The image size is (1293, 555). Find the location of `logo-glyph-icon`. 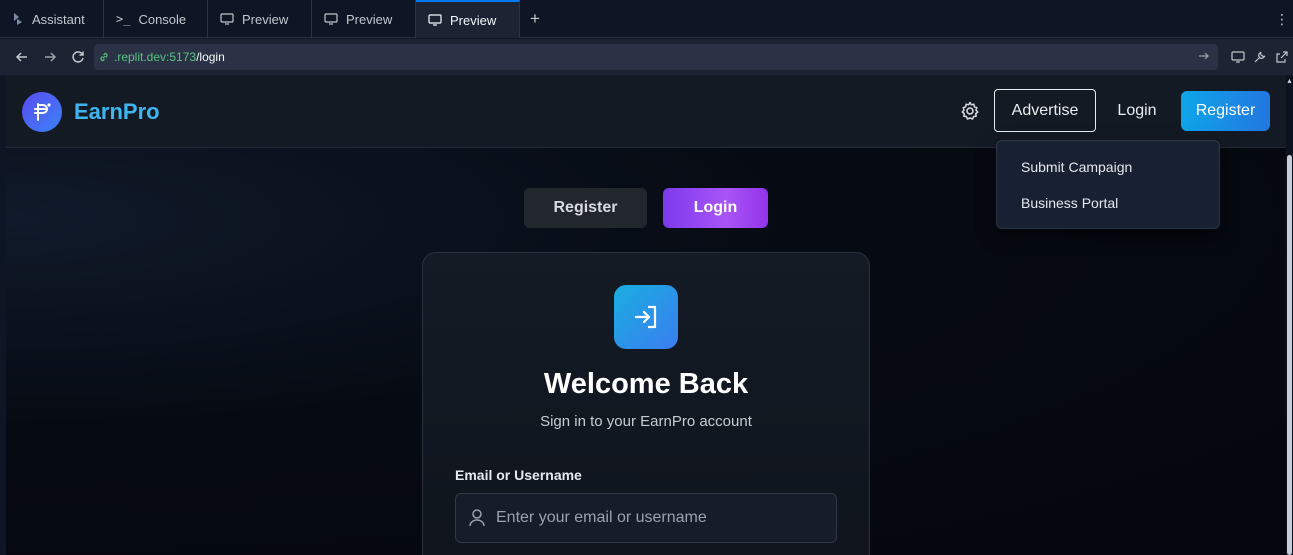

logo-glyph-icon is located at coordinates (42, 112).